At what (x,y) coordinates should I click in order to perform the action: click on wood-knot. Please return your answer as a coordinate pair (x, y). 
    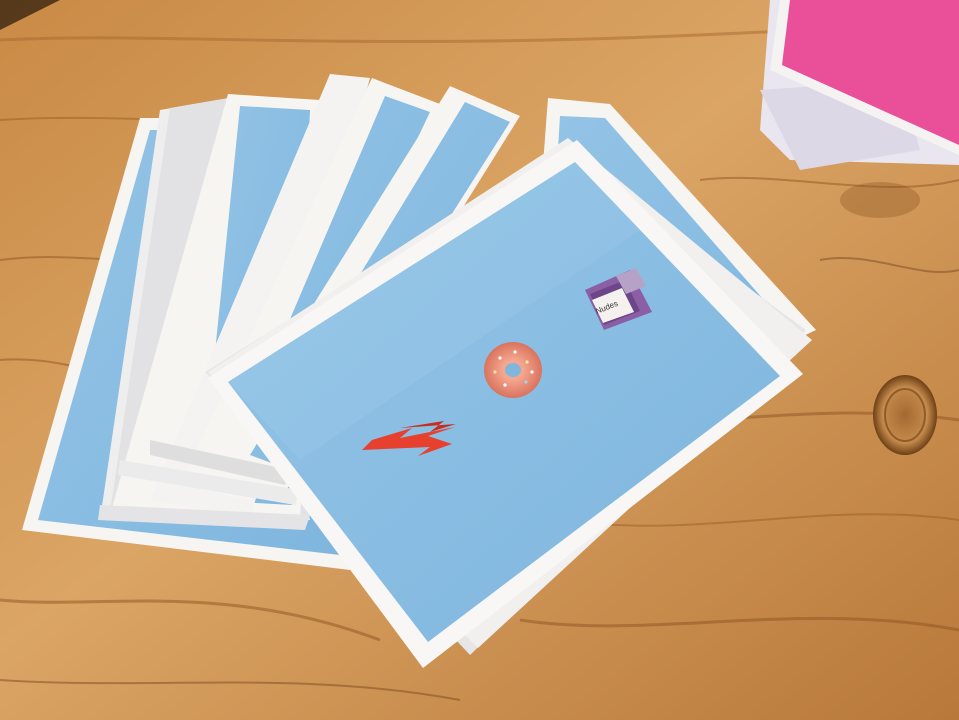
    Looking at the image, I should click on (905, 415).